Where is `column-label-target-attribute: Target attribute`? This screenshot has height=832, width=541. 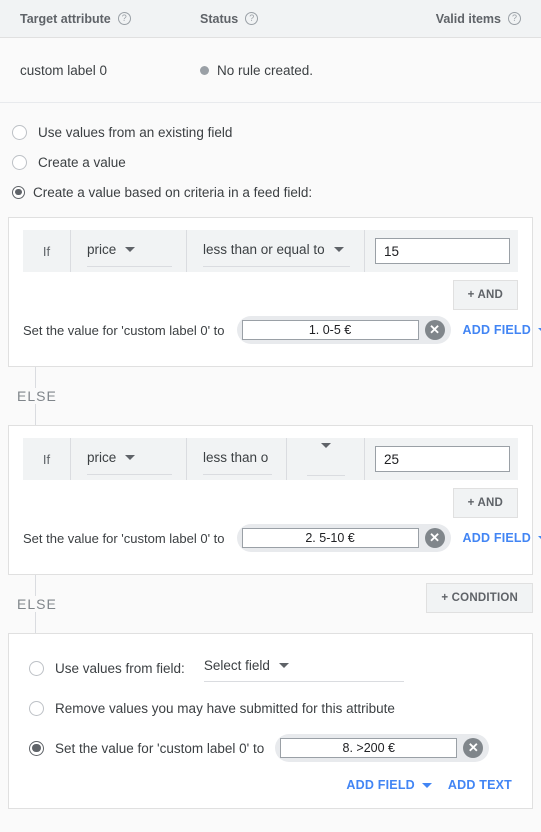 column-label-target-attribute: Target attribute is located at coordinates (65, 18).